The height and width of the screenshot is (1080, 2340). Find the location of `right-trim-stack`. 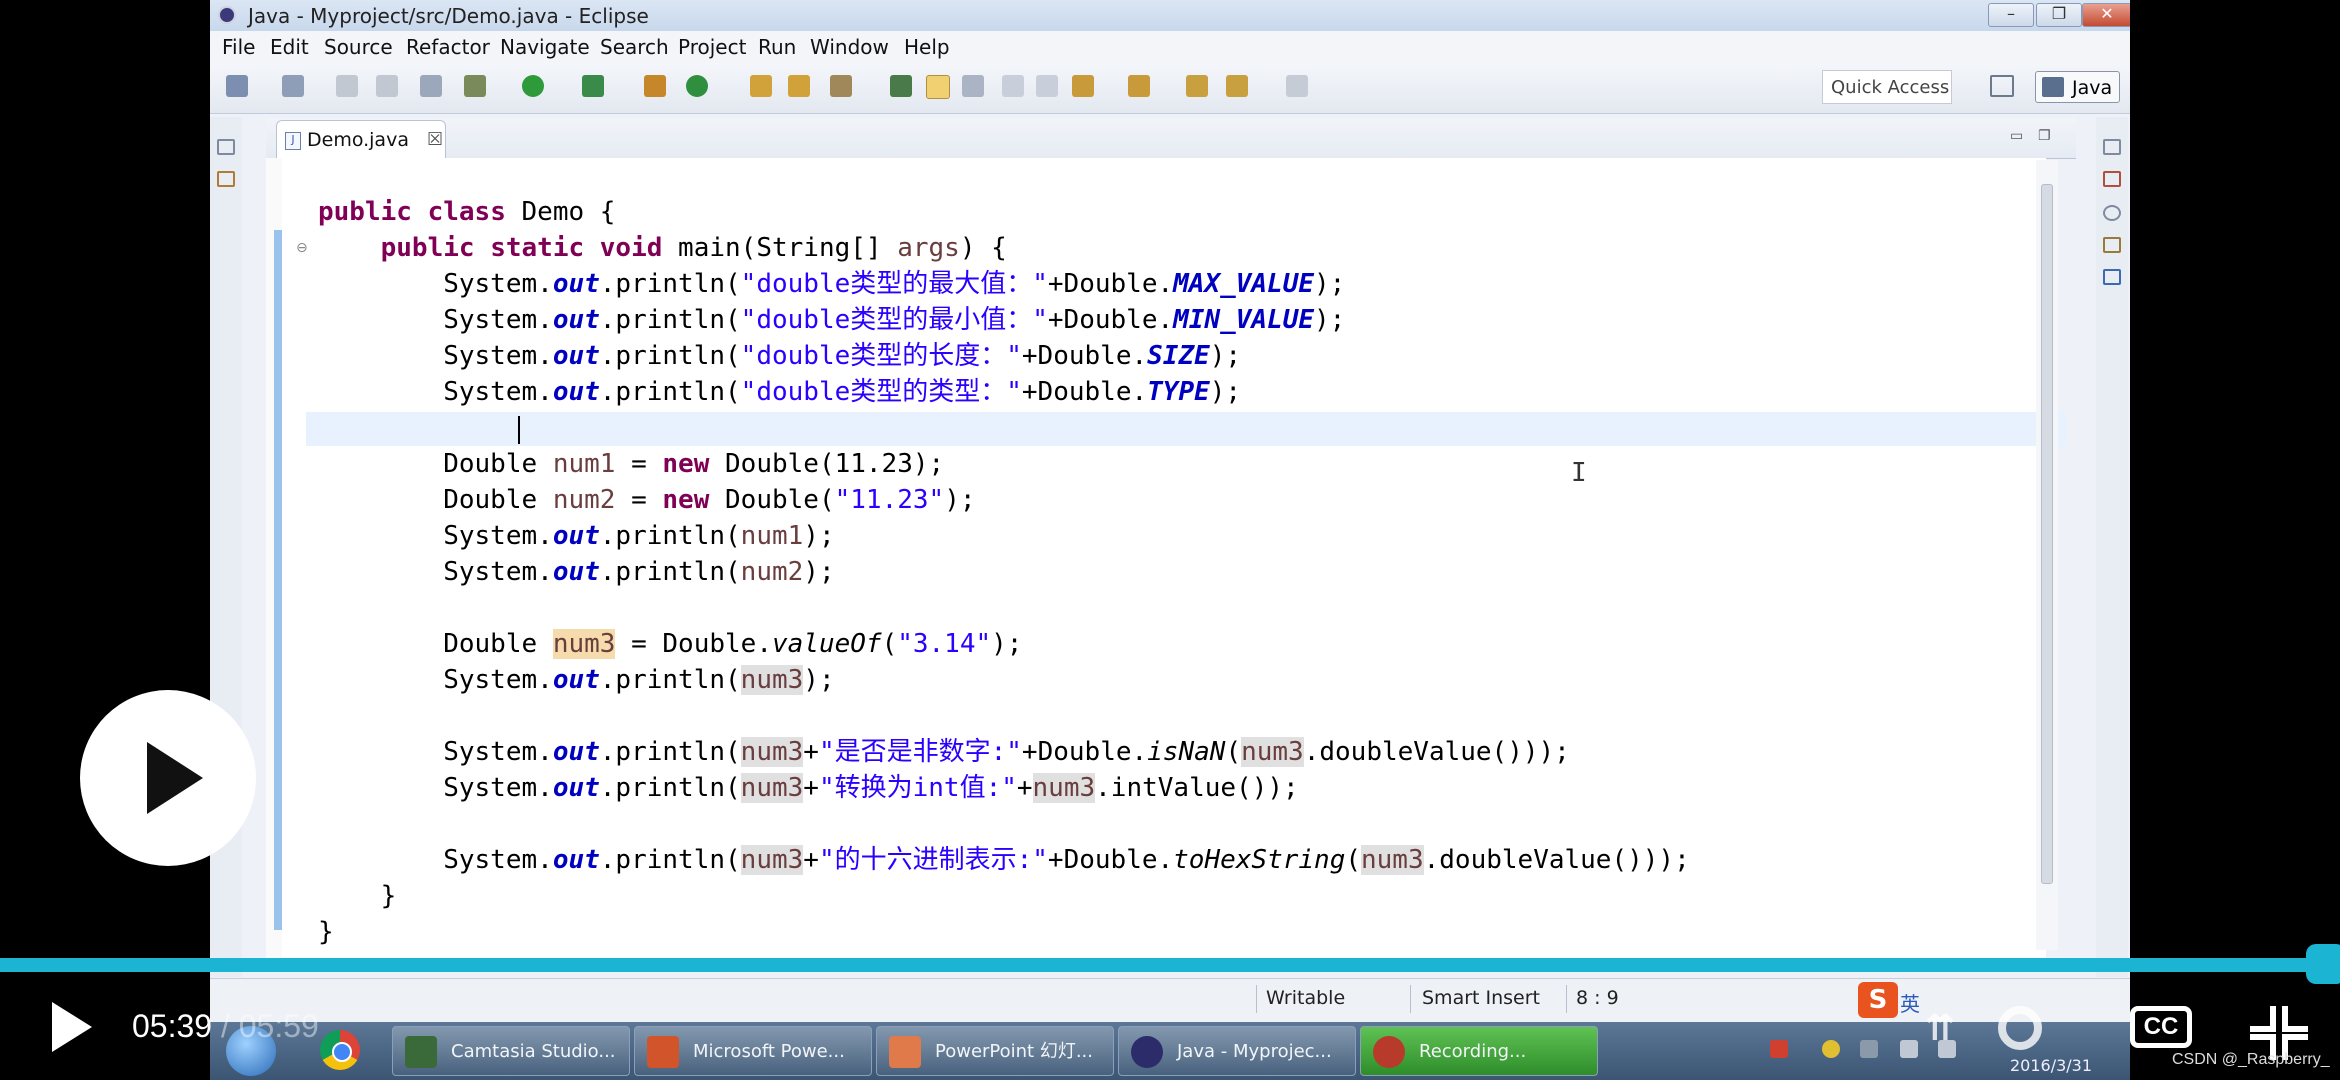

right-trim-stack is located at coordinates (2112, 547).